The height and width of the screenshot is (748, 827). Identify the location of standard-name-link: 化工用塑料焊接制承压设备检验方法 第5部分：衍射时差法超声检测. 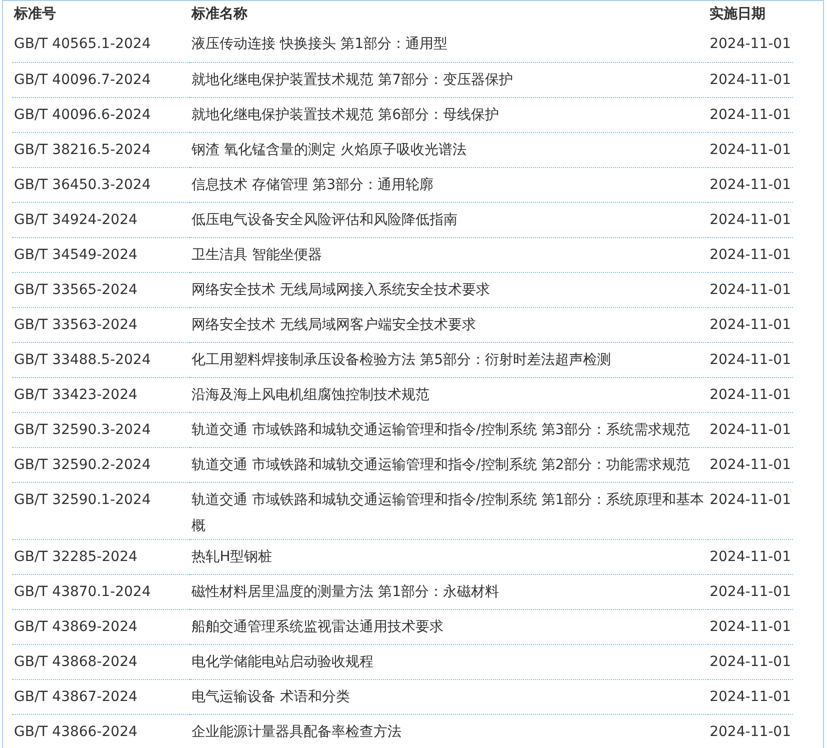
(449, 360).